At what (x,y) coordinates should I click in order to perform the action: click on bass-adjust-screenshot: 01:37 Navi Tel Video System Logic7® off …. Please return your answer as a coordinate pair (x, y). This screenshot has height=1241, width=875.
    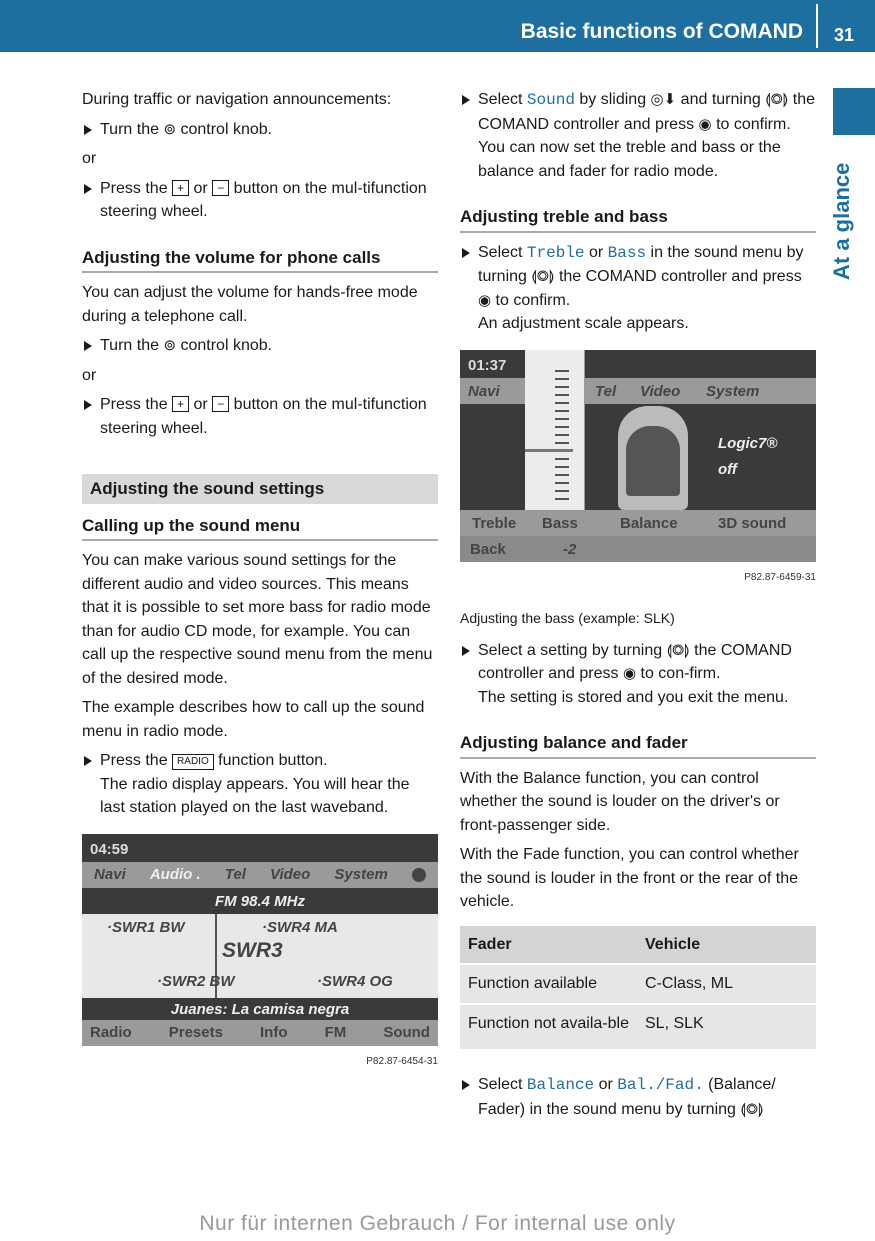
    Looking at the image, I should click on (638, 455).